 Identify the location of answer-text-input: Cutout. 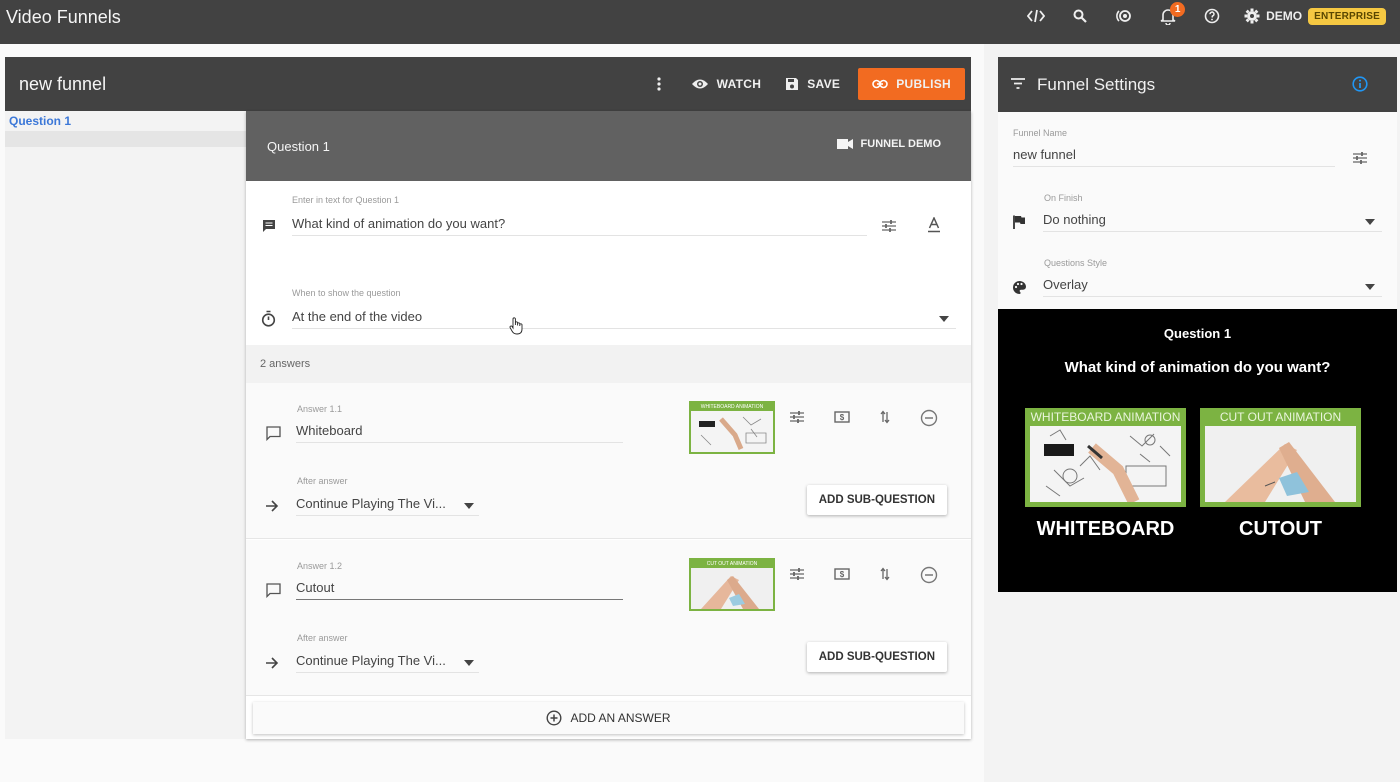
(459, 589).